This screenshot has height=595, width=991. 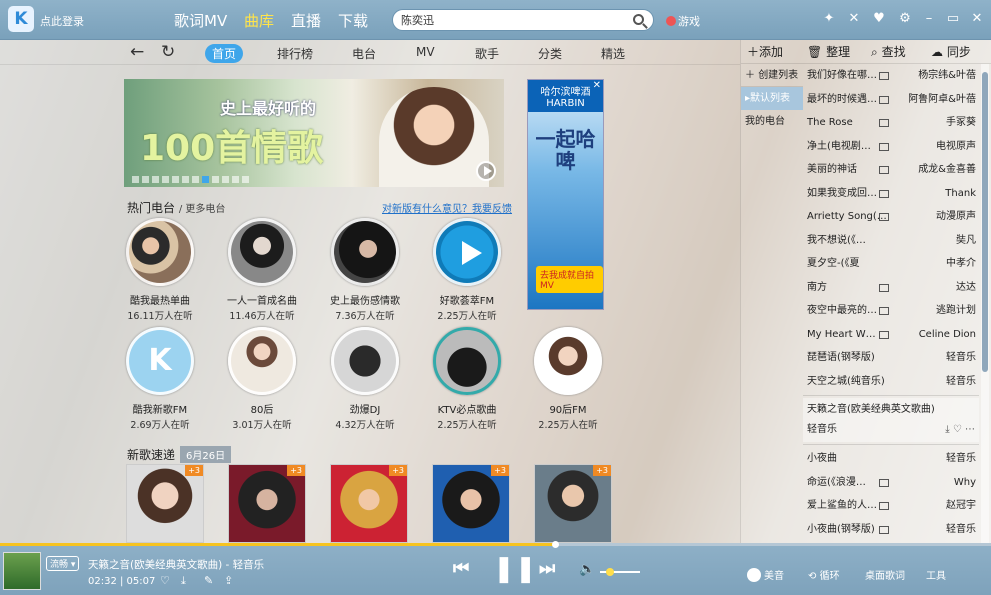 I want to click on volume-slider, so click(x=620, y=572).